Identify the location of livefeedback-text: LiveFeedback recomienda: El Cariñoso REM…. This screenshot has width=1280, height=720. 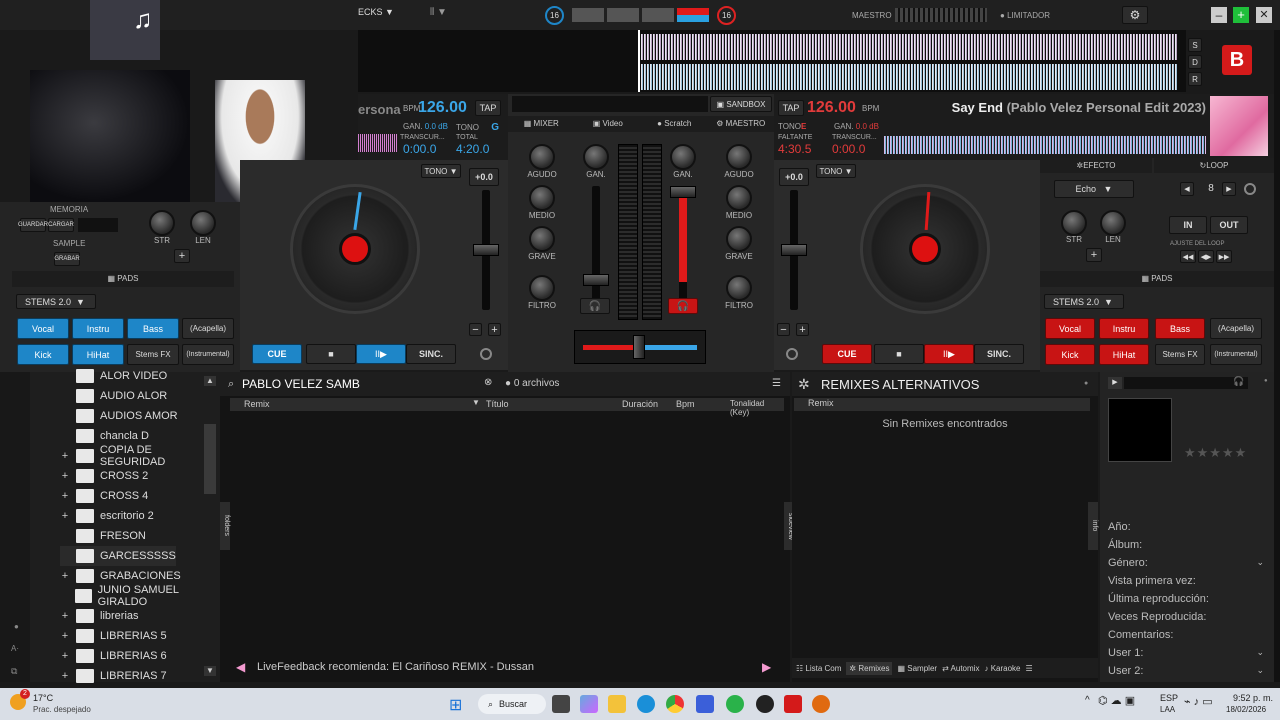
(395, 667).